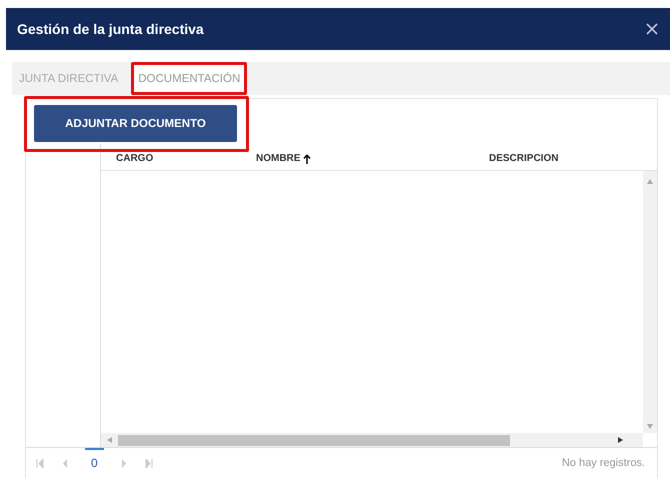 The height and width of the screenshot is (478, 670). I want to click on close-icon, so click(652, 29).